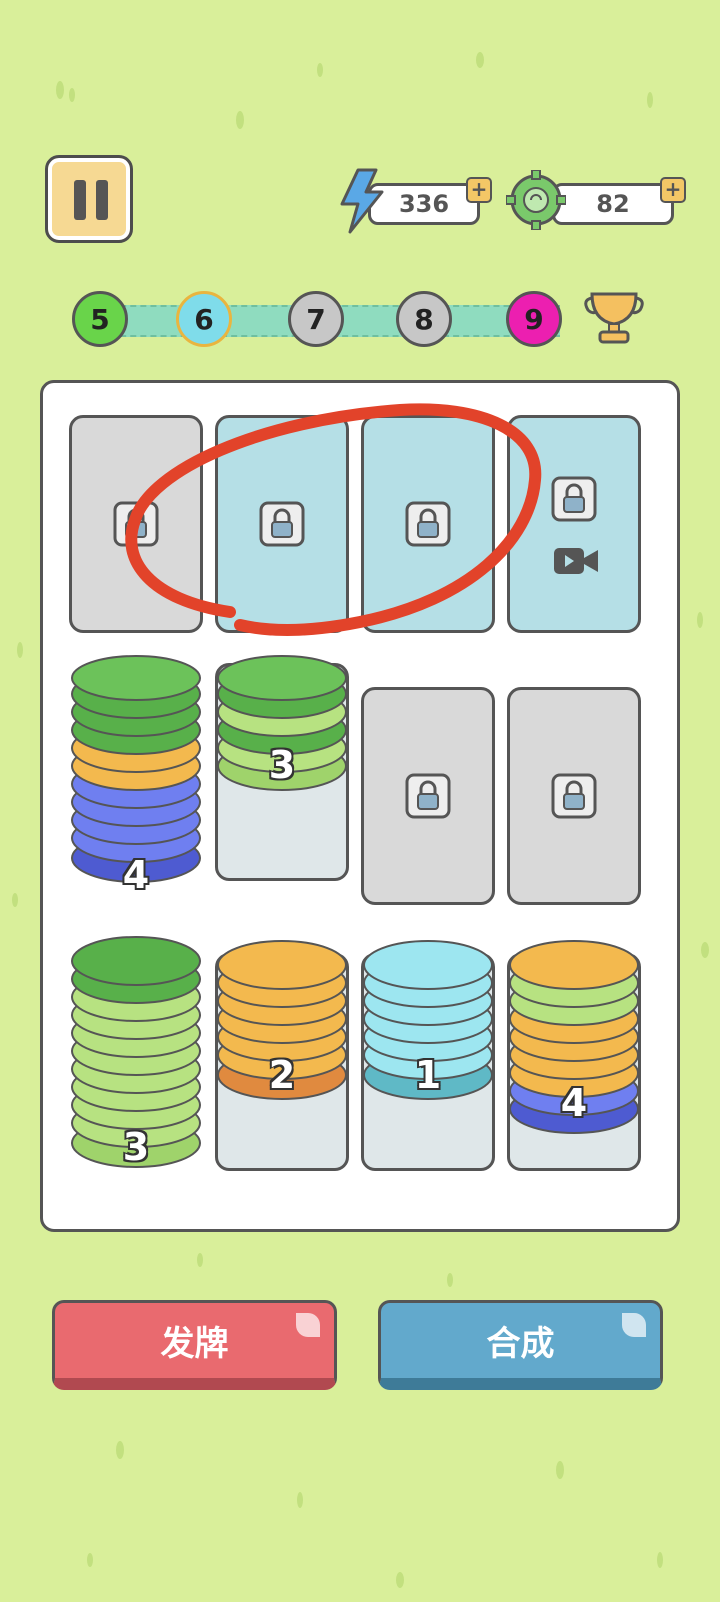 The image size is (720, 1602). I want to click on merge-button: 合成, so click(520, 1345).